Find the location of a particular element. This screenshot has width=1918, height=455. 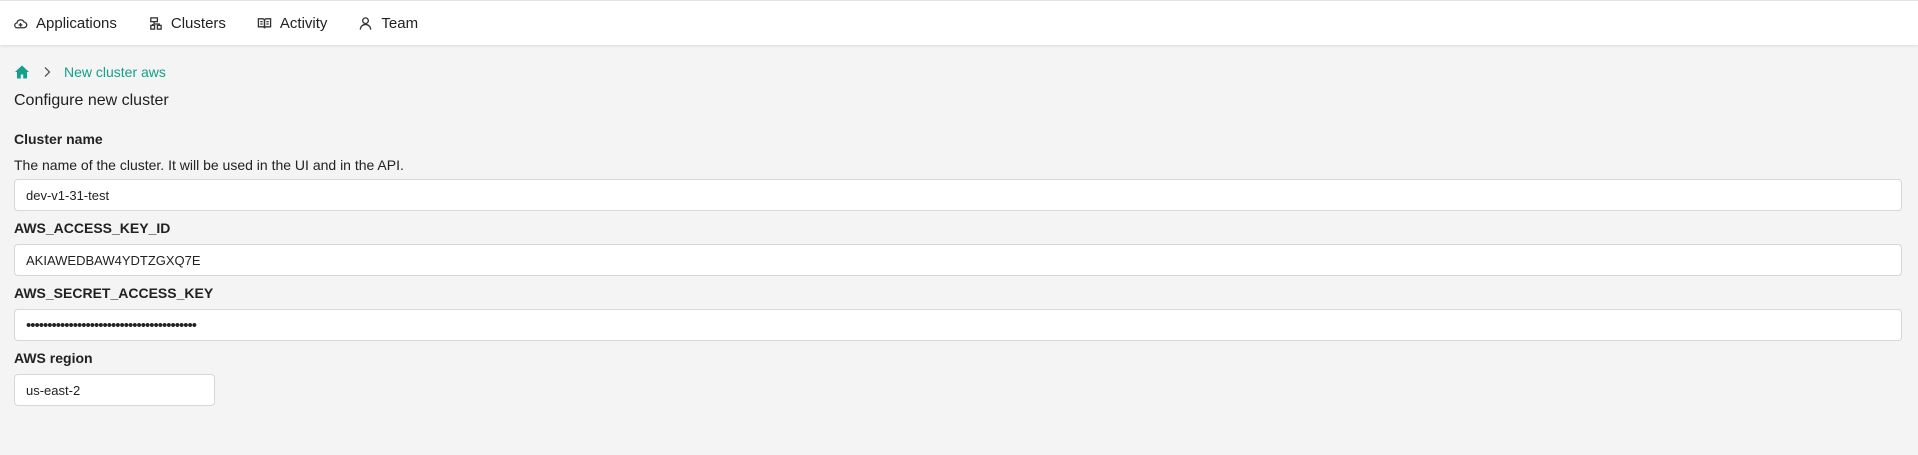

home-icon is located at coordinates (22, 72).